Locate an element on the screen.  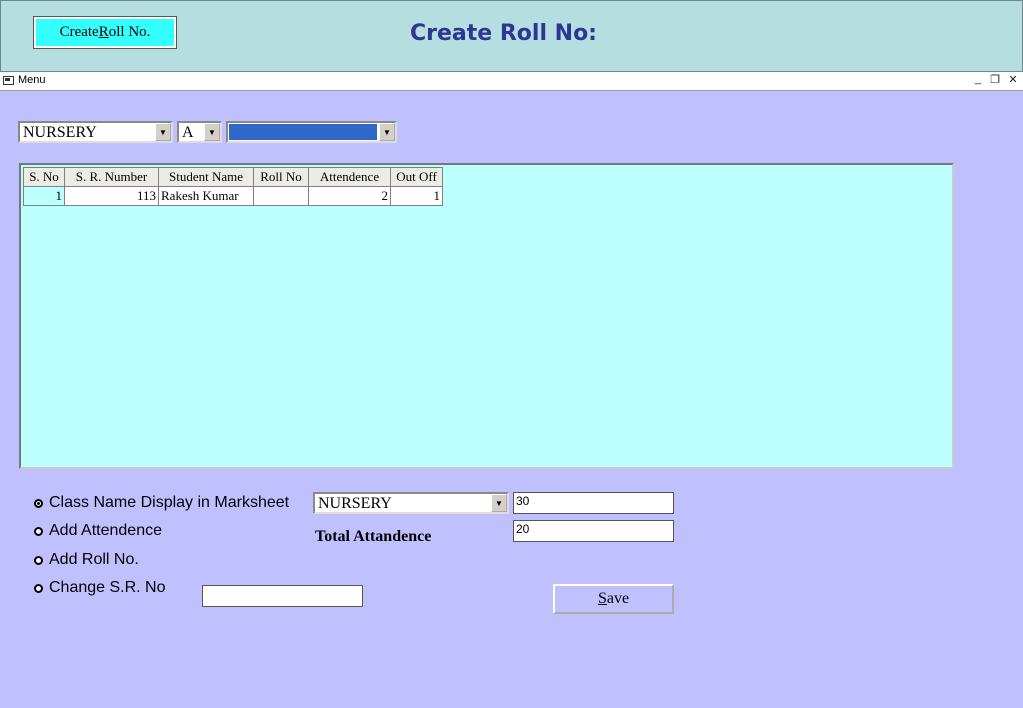
col-header-roll-no: Roll No is located at coordinates (281, 177).